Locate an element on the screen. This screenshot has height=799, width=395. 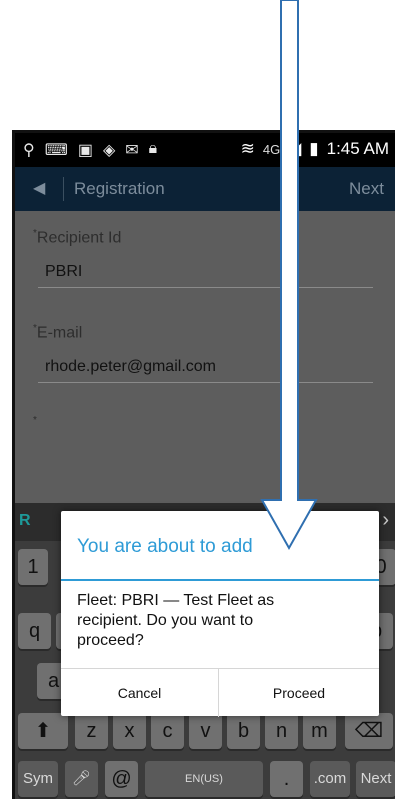
microphone-icon: 🎤︎ is located at coordinates (81, 778).